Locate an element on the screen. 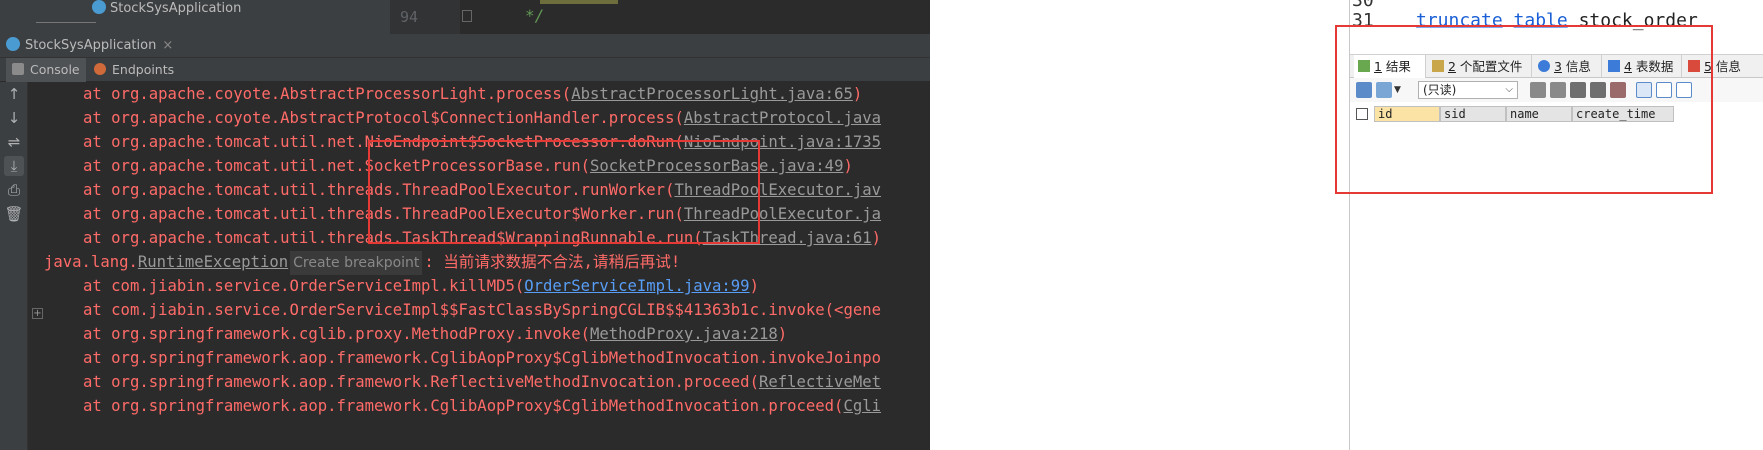 The image size is (1763, 450). print-icon: ⎙ is located at coordinates (14, 190).